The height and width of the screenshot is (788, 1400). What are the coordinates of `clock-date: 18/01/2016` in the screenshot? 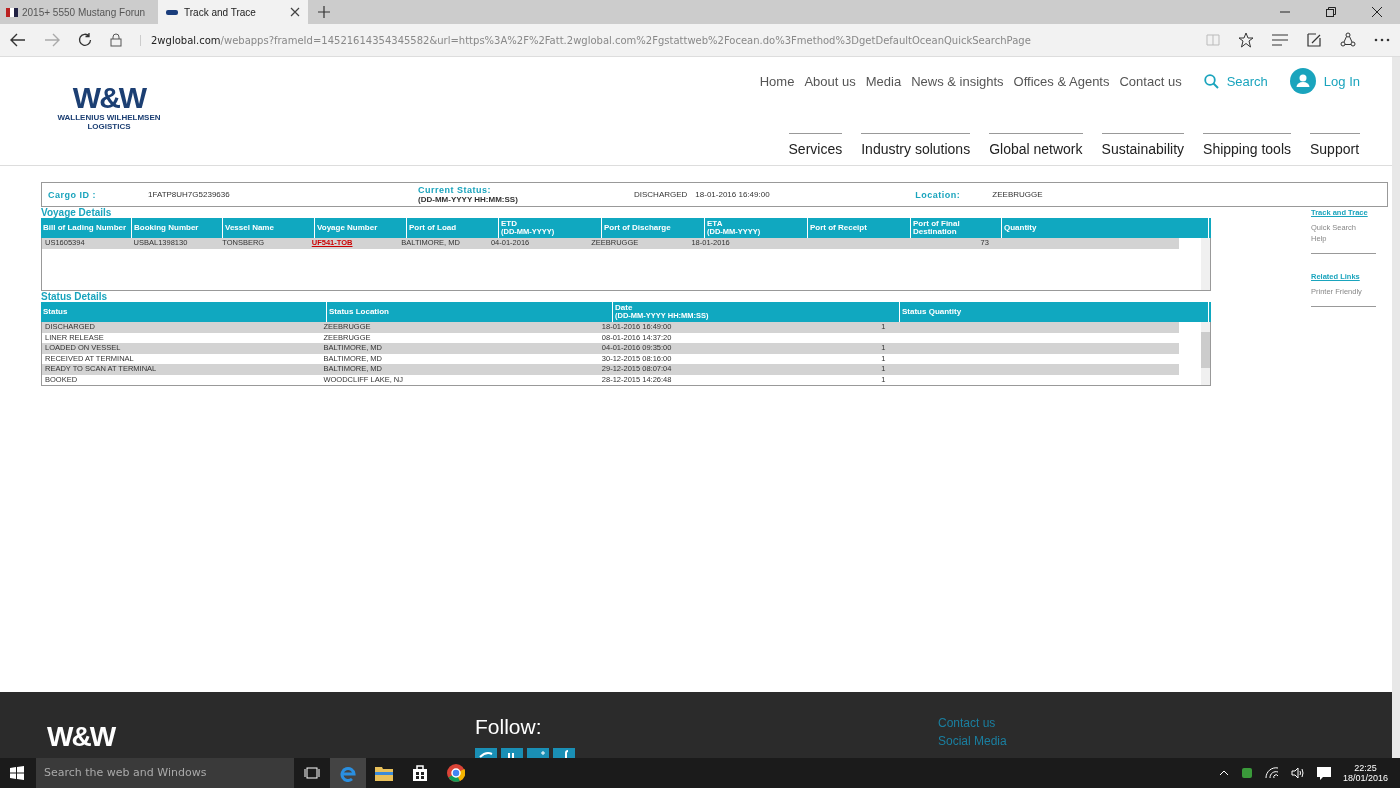 It's located at (1365, 778).